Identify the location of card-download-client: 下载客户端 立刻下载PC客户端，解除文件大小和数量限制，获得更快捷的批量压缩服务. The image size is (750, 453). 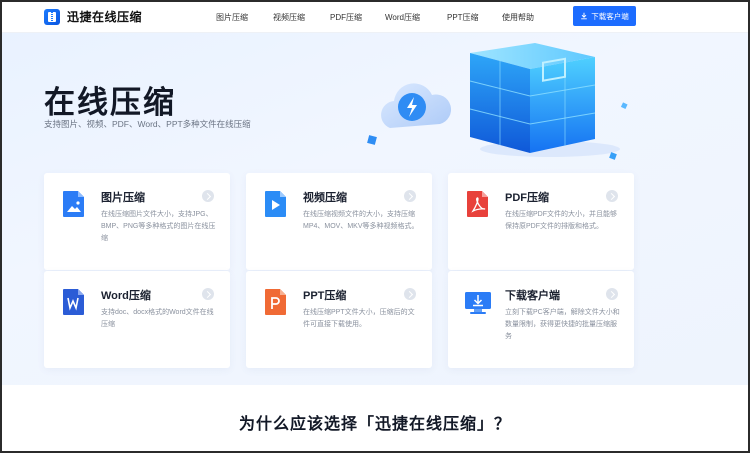
(541, 319).